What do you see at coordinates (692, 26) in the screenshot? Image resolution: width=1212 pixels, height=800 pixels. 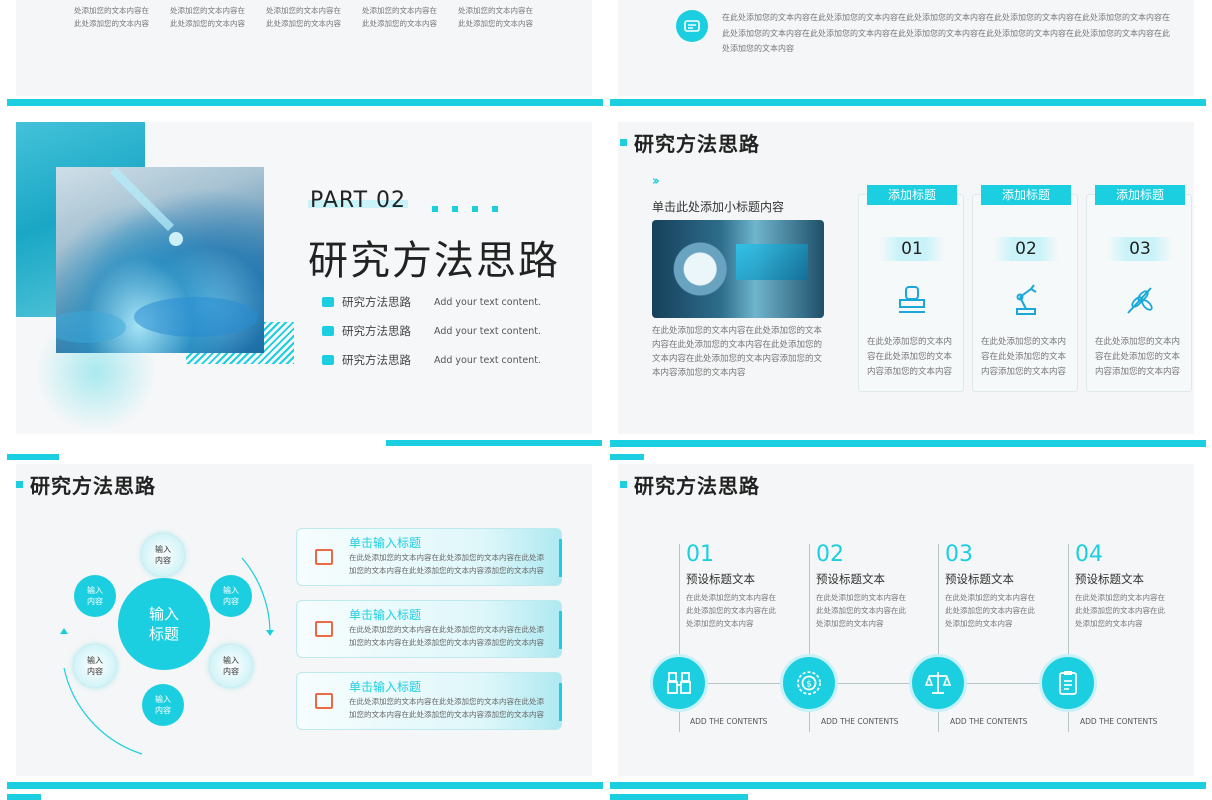 I see `card-icon` at bounding box center [692, 26].